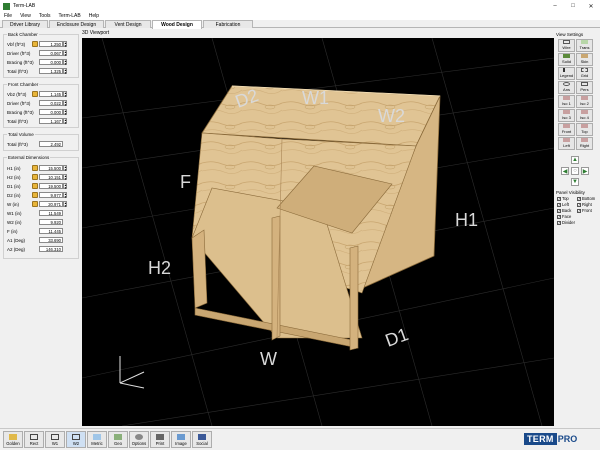 The image size is (600, 450). I want to click on dimension-row: H1 (in) 15.500 ▲ ▼, so click(42, 168).